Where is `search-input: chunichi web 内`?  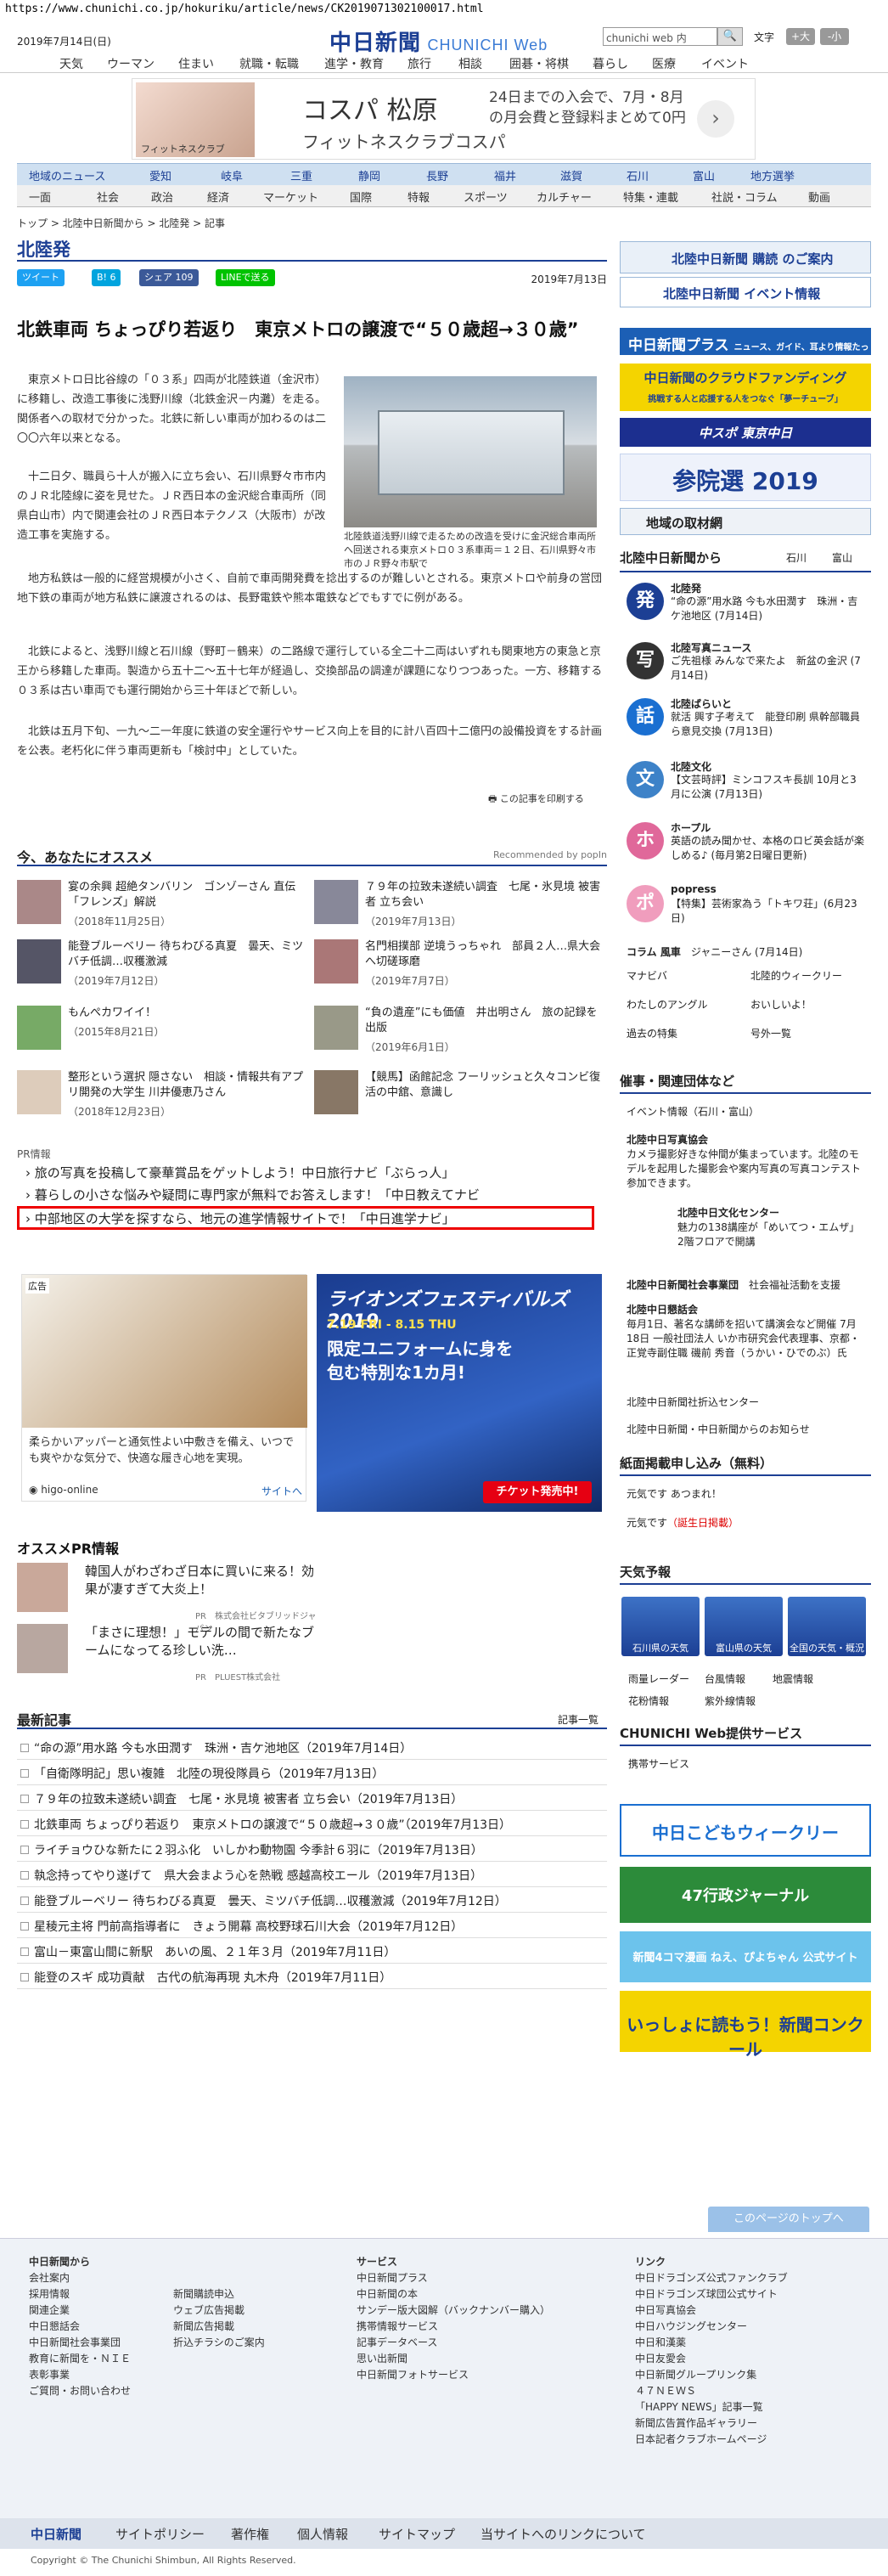 search-input: chunichi web 内 is located at coordinates (660, 36).